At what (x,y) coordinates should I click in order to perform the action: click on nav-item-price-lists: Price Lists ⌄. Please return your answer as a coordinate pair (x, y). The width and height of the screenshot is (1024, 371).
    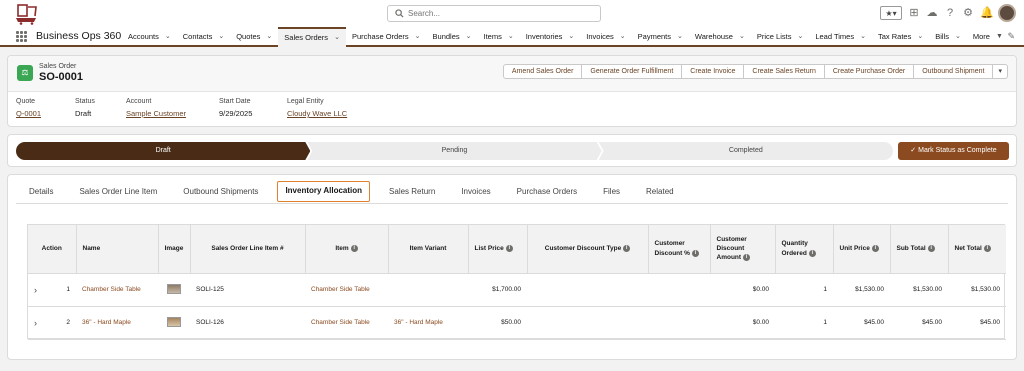
    Looking at the image, I should click on (780, 37).